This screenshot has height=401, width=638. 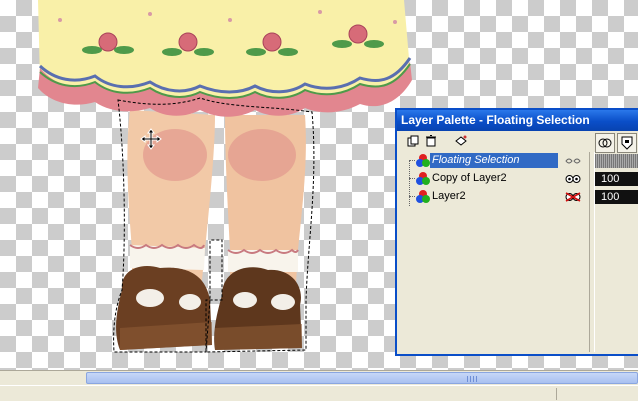 What do you see at coordinates (151, 139) in the screenshot?
I see `move-cursor-icon` at bounding box center [151, 139].